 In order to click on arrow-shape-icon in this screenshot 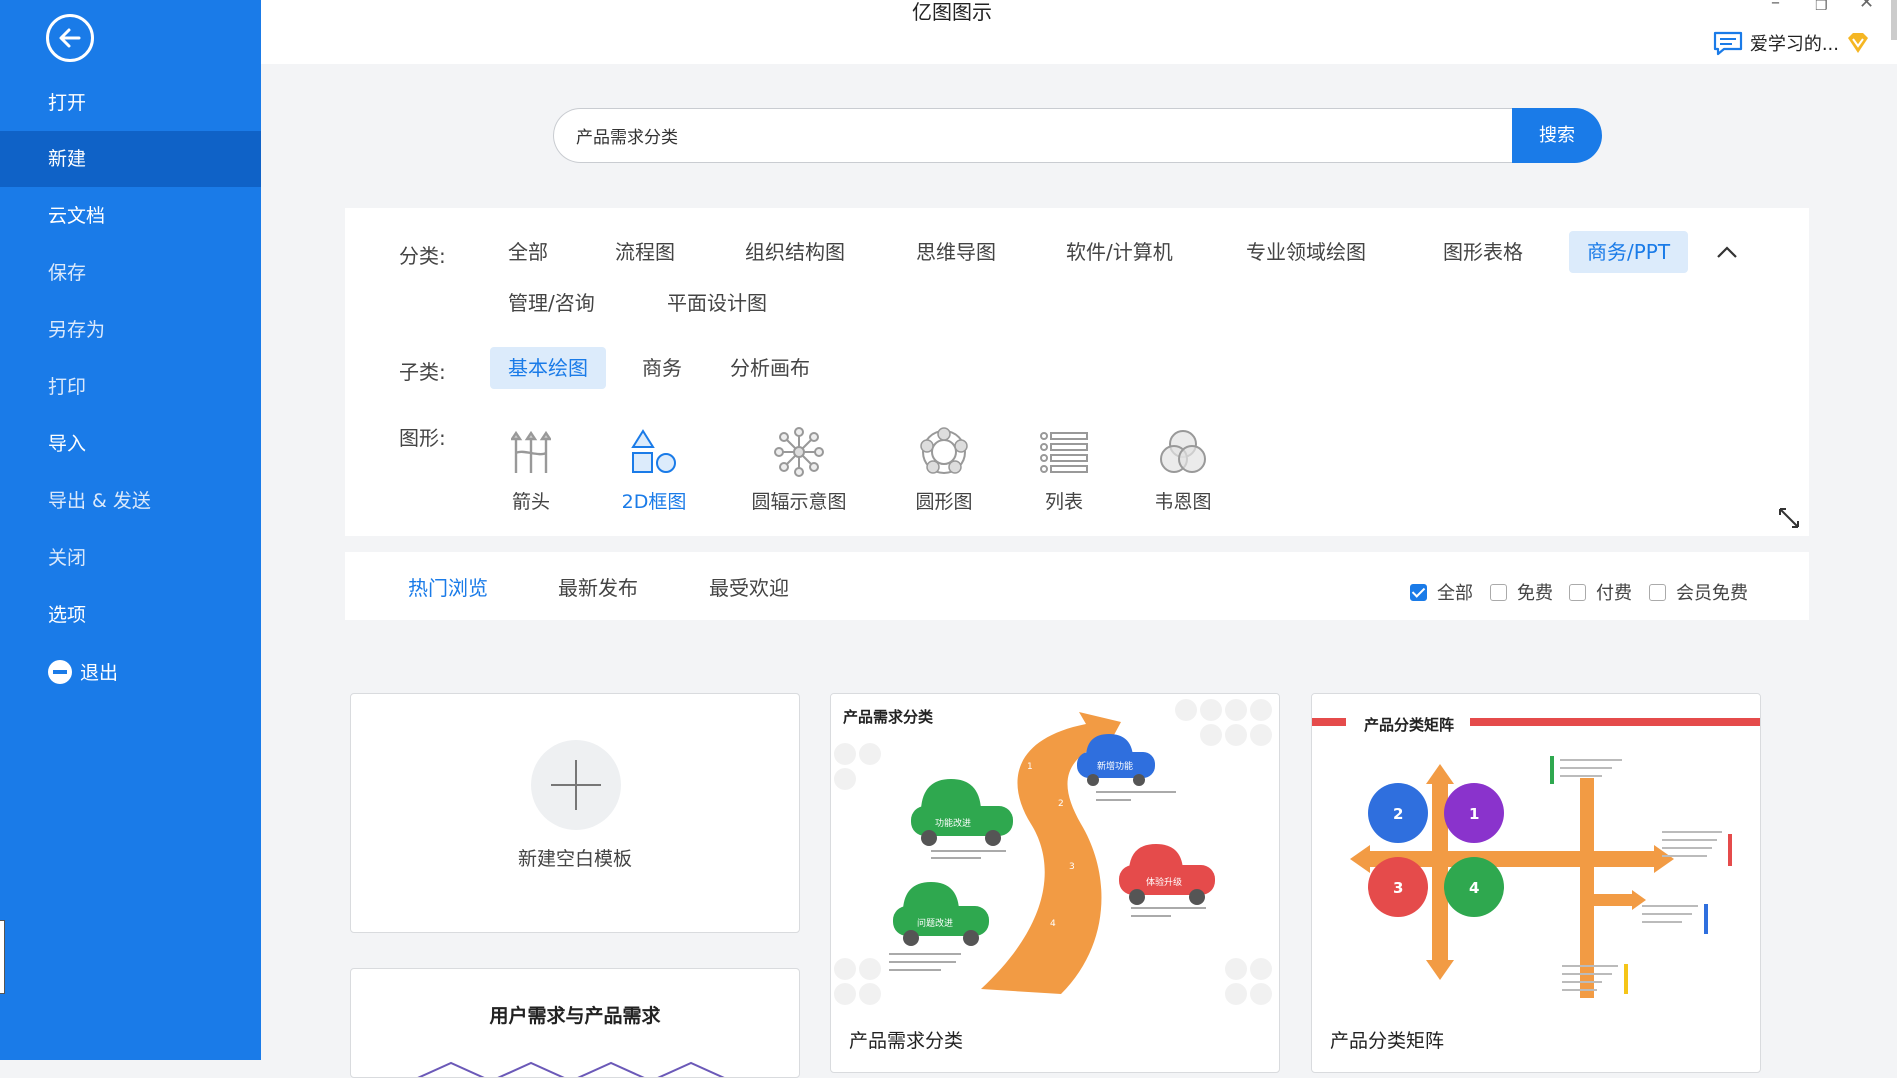, I will do `click(531, 451)`.